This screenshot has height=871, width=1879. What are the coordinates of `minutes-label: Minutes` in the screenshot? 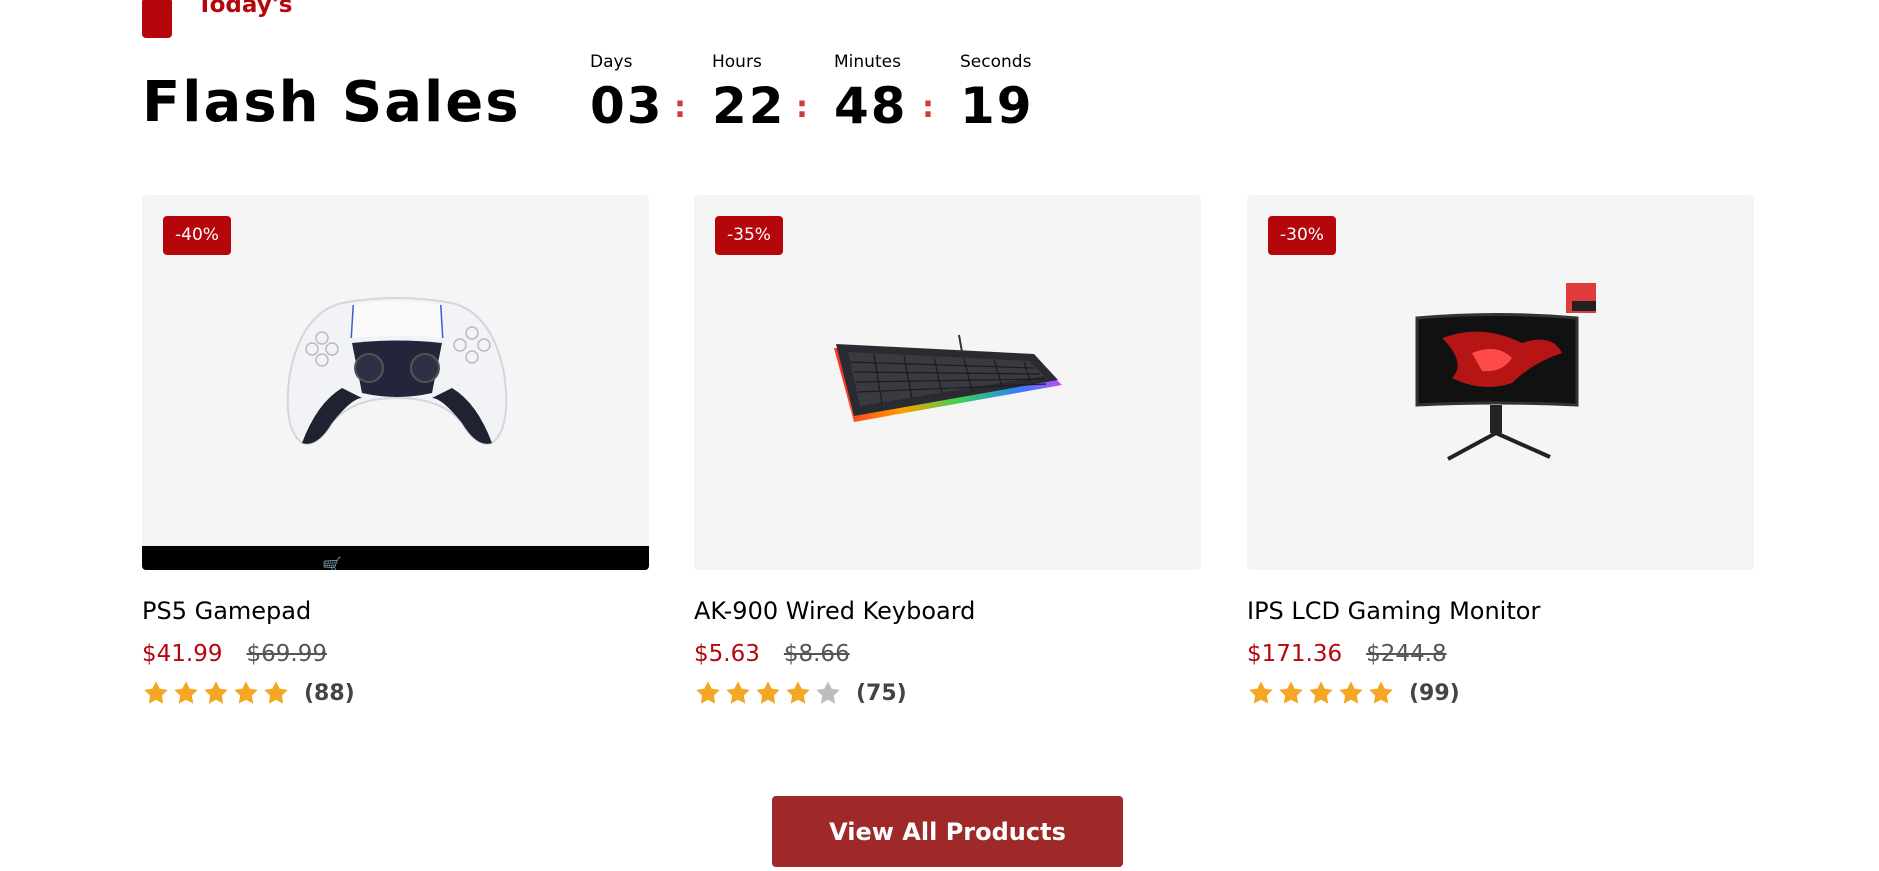 It's located at (867, 62).